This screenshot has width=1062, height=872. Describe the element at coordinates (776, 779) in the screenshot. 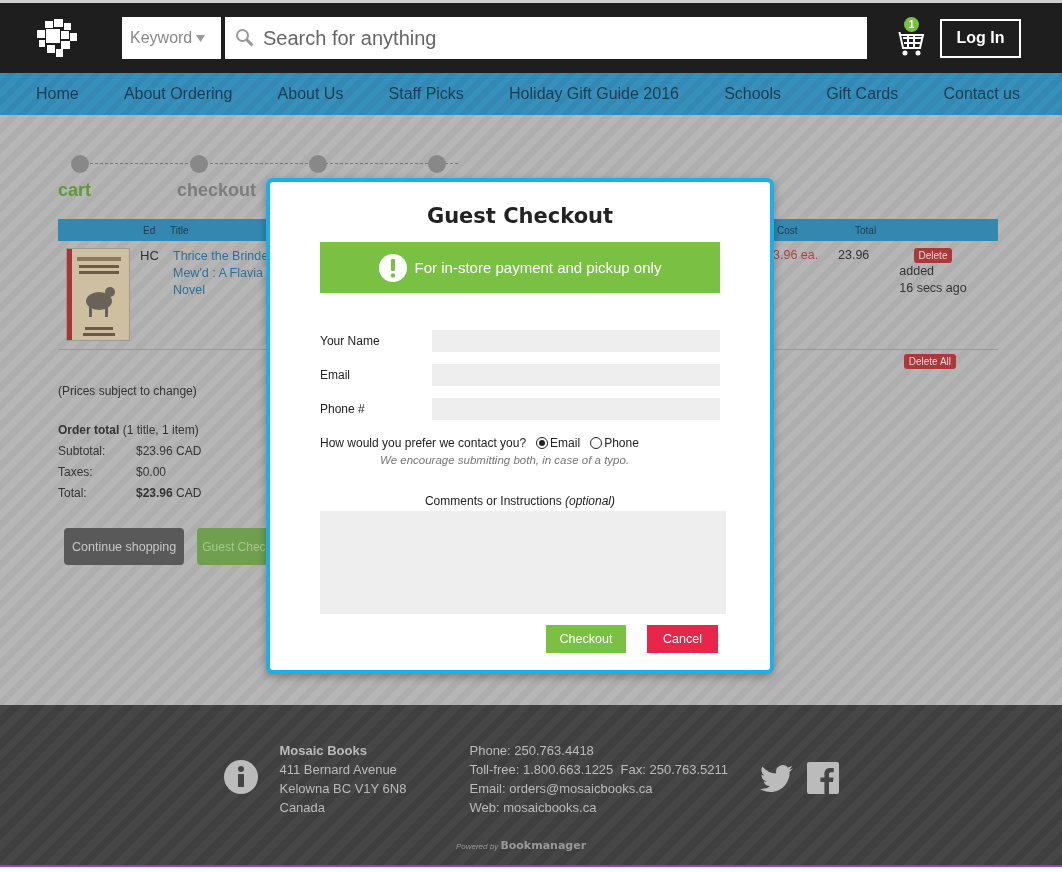

I see `twitter-icon` at that location.